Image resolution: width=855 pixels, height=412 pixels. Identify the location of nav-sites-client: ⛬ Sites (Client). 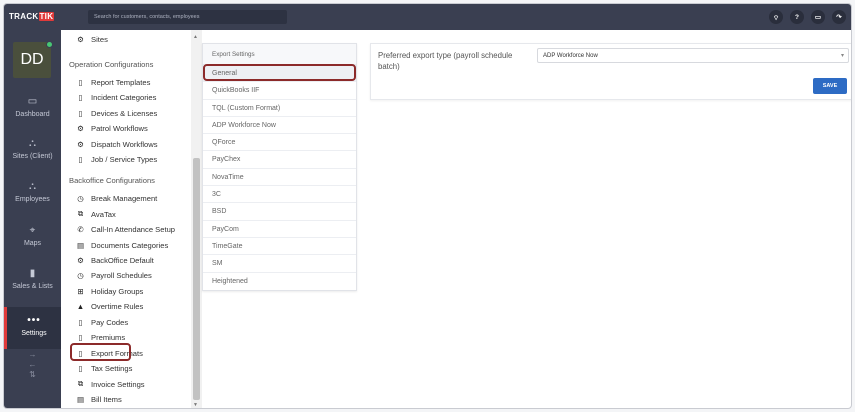
(32, 158).